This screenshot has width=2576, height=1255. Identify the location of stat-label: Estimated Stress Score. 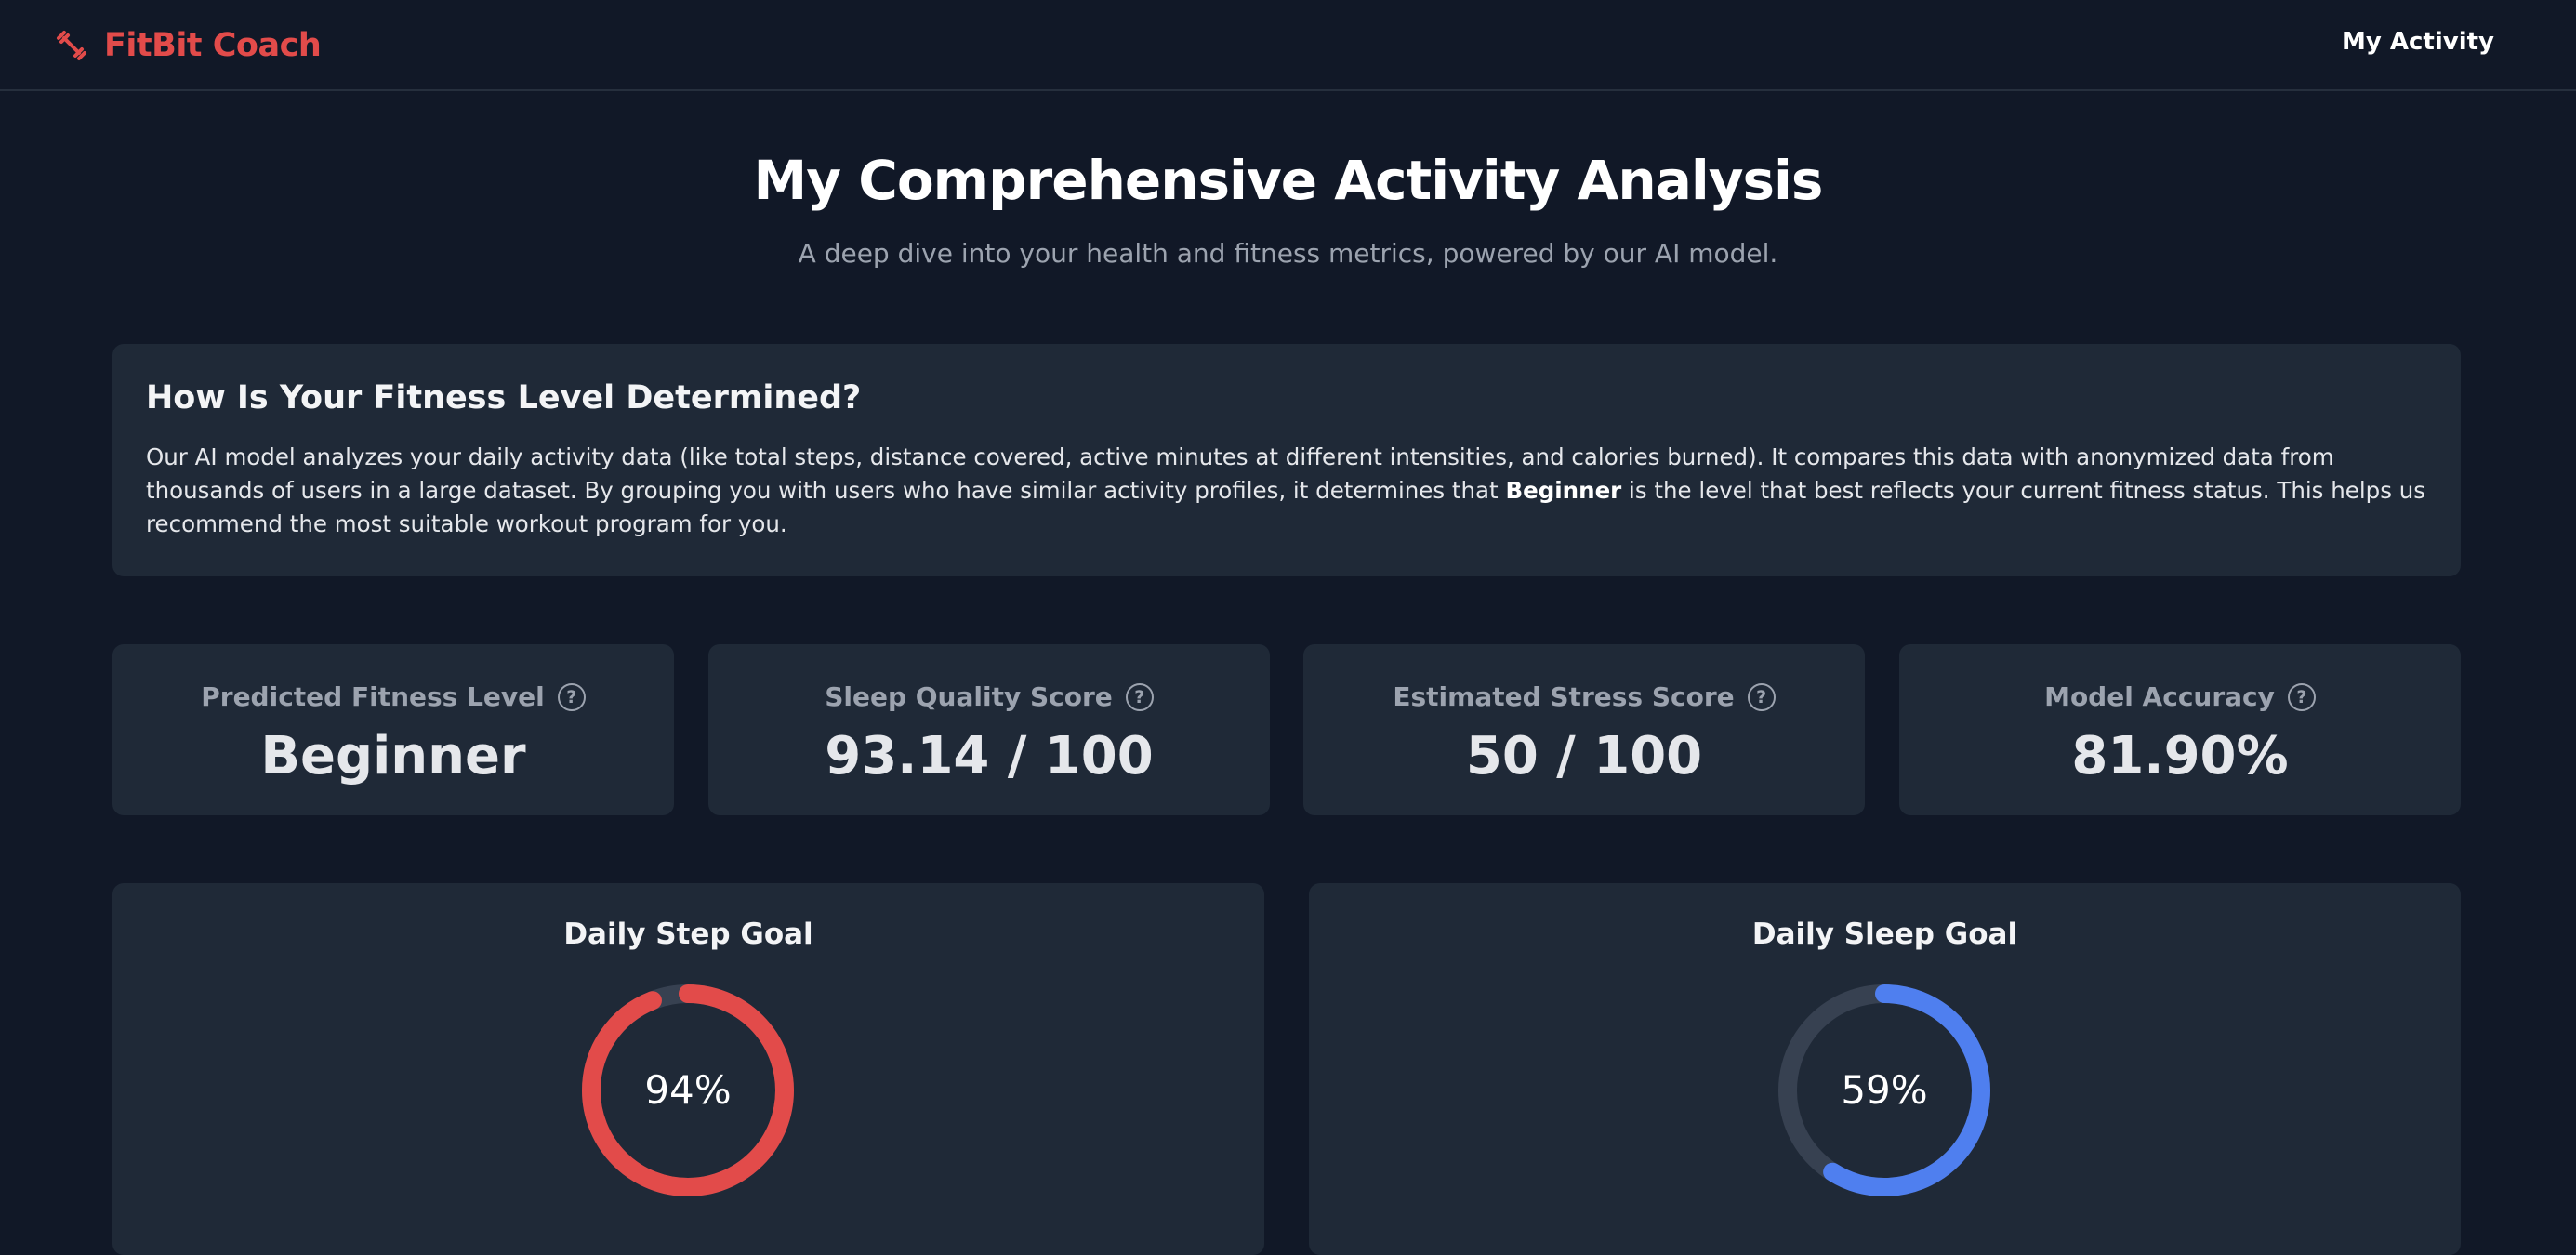
(1564, 696).